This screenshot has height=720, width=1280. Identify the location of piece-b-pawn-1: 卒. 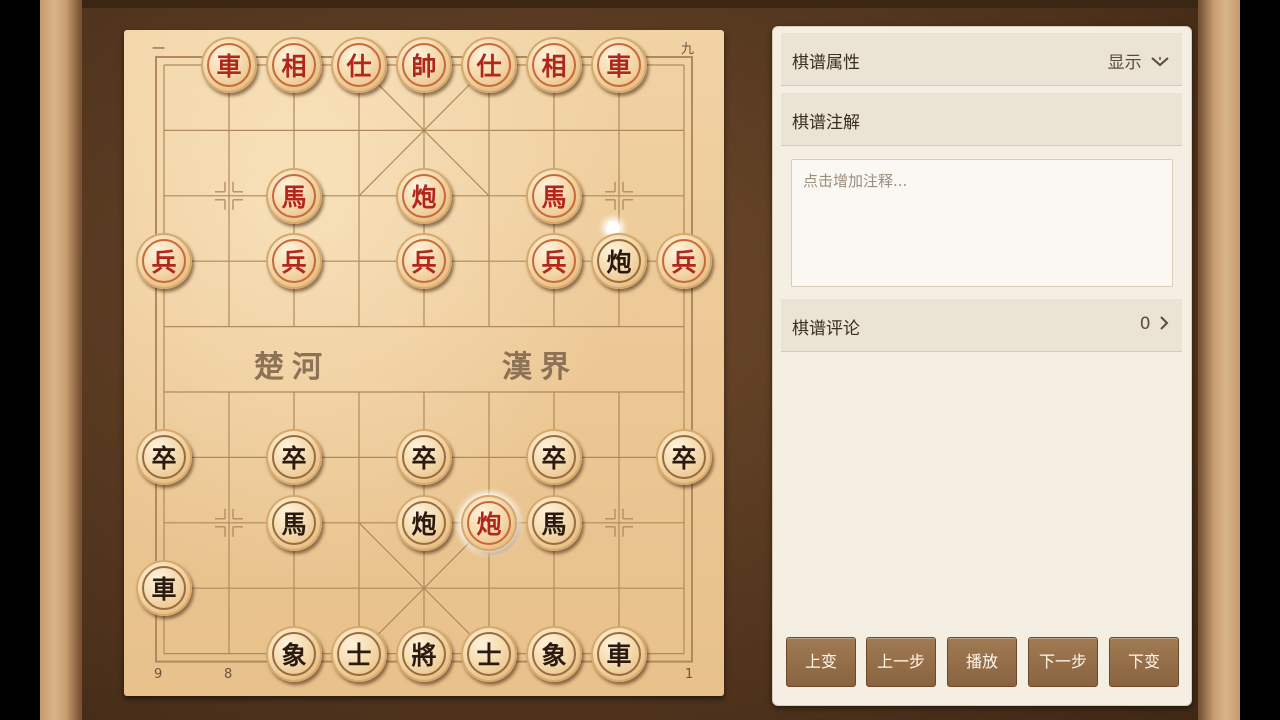
(164, 457).